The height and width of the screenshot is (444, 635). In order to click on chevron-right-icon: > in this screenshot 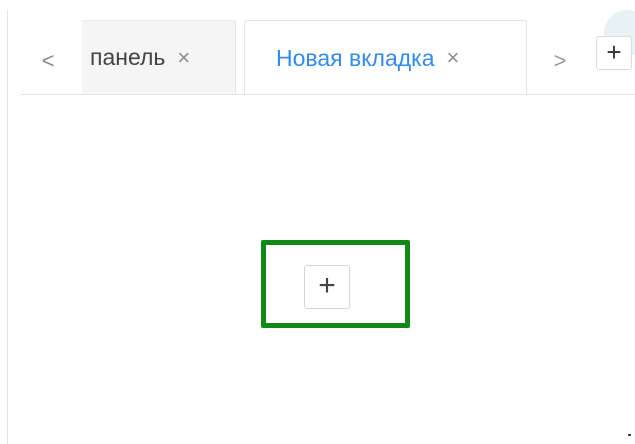, I will do `click(560, 60)`.